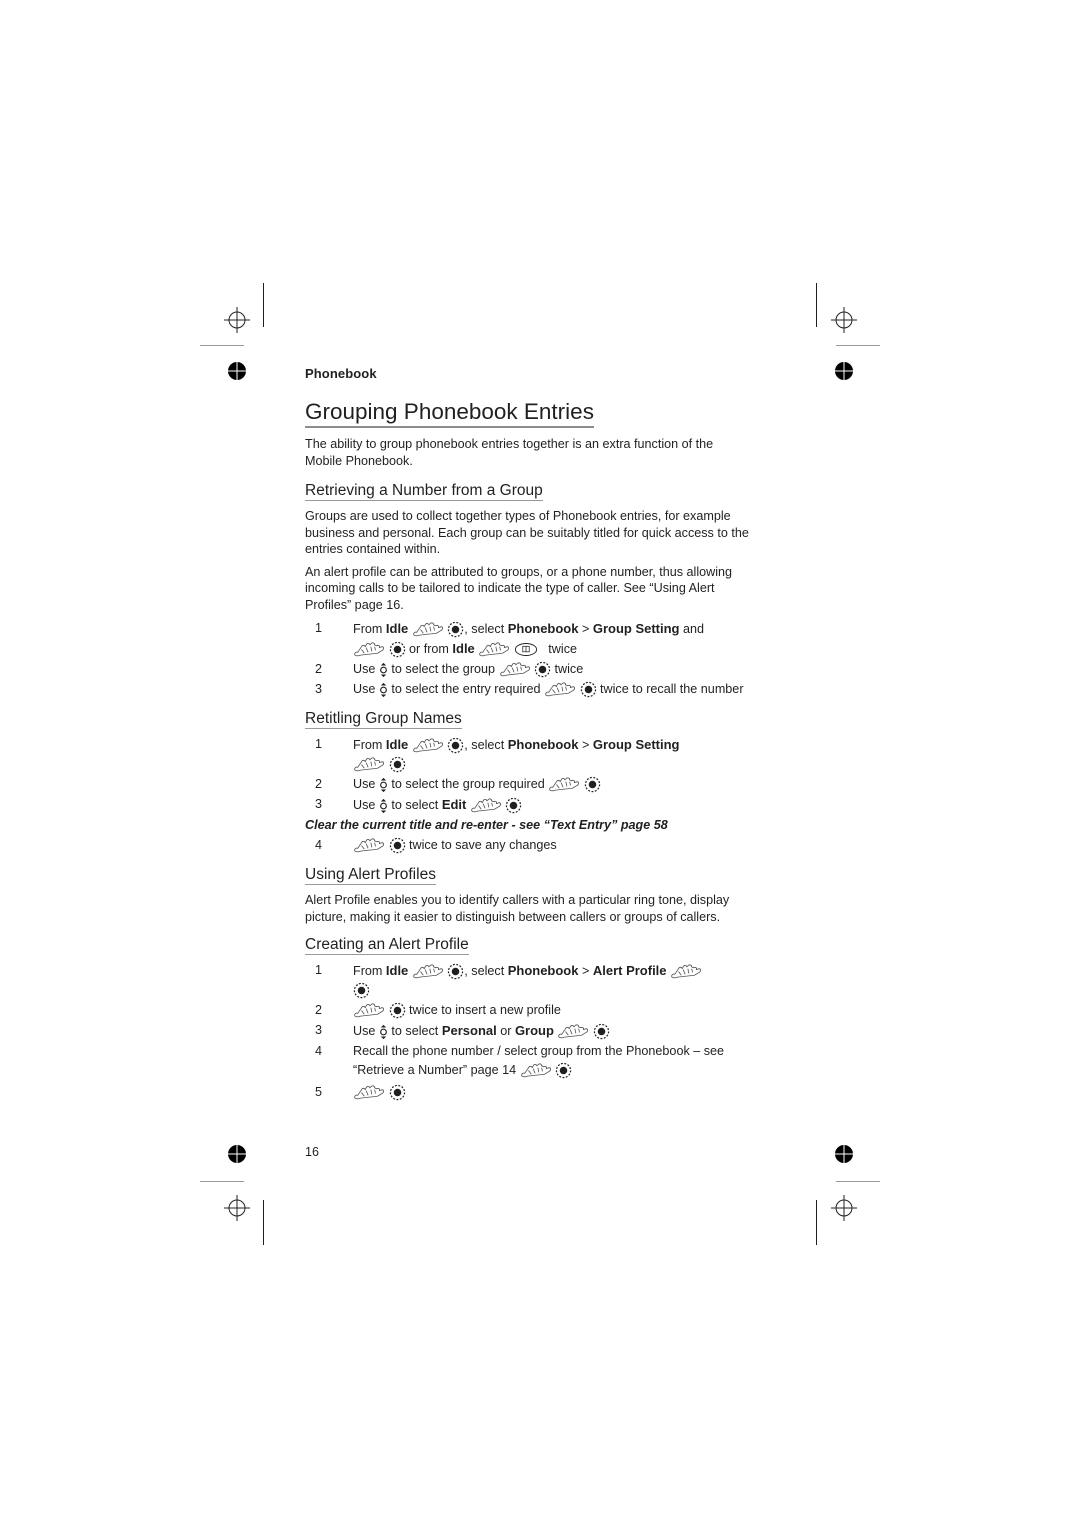 The width and height of the screenshot is (1080, 1528). Describe the element at coordinates (370, 875) in the screenshot. I see `section-heading: Using Alert Profiles` at that location.